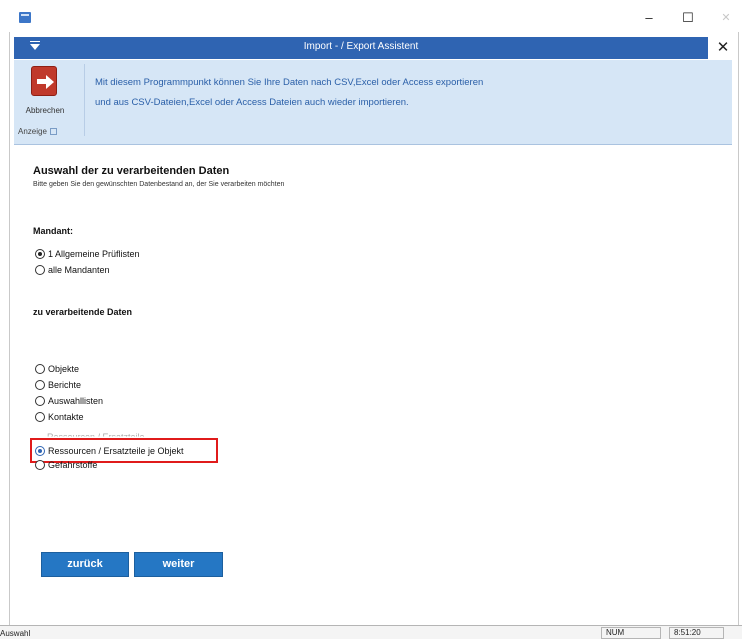 This screenshot has height=639, width=742. I want to click on radio-label: 1 Allgemeine Prüflisten, so click(94, 254).